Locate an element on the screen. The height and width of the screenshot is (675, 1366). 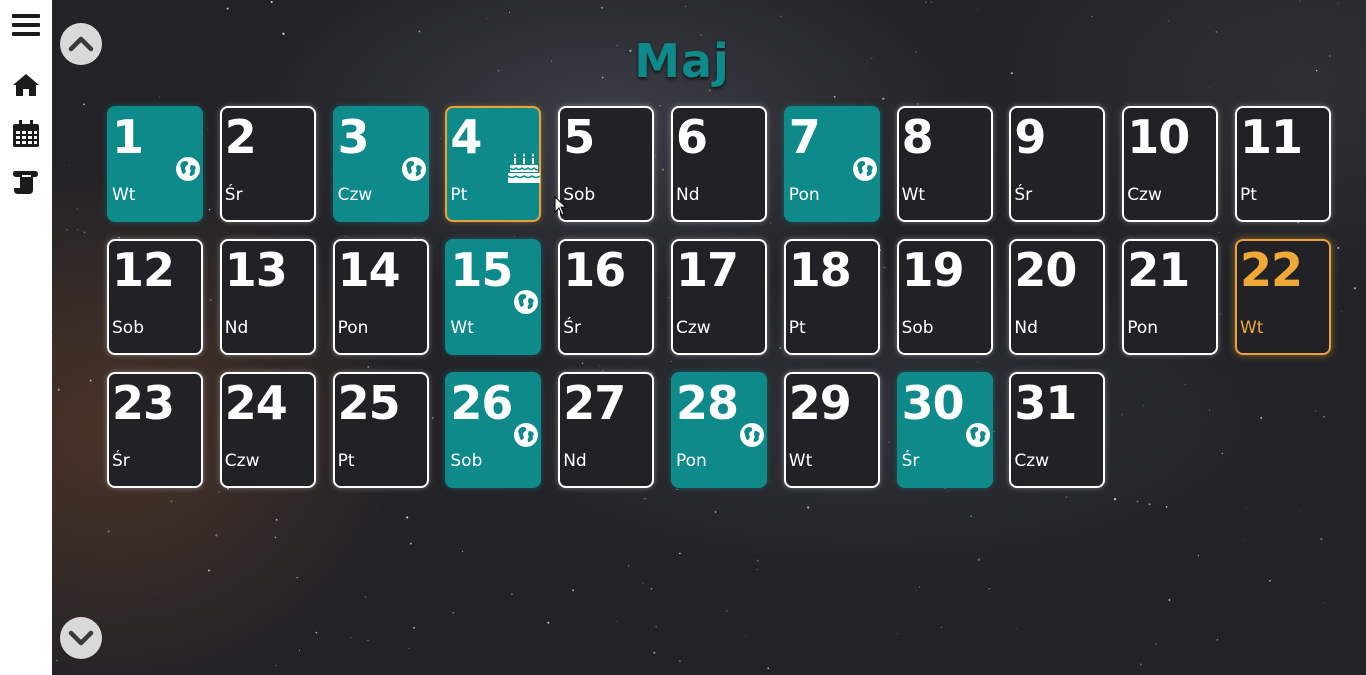
day-number: 22 is located at coordinates (1271, 270).